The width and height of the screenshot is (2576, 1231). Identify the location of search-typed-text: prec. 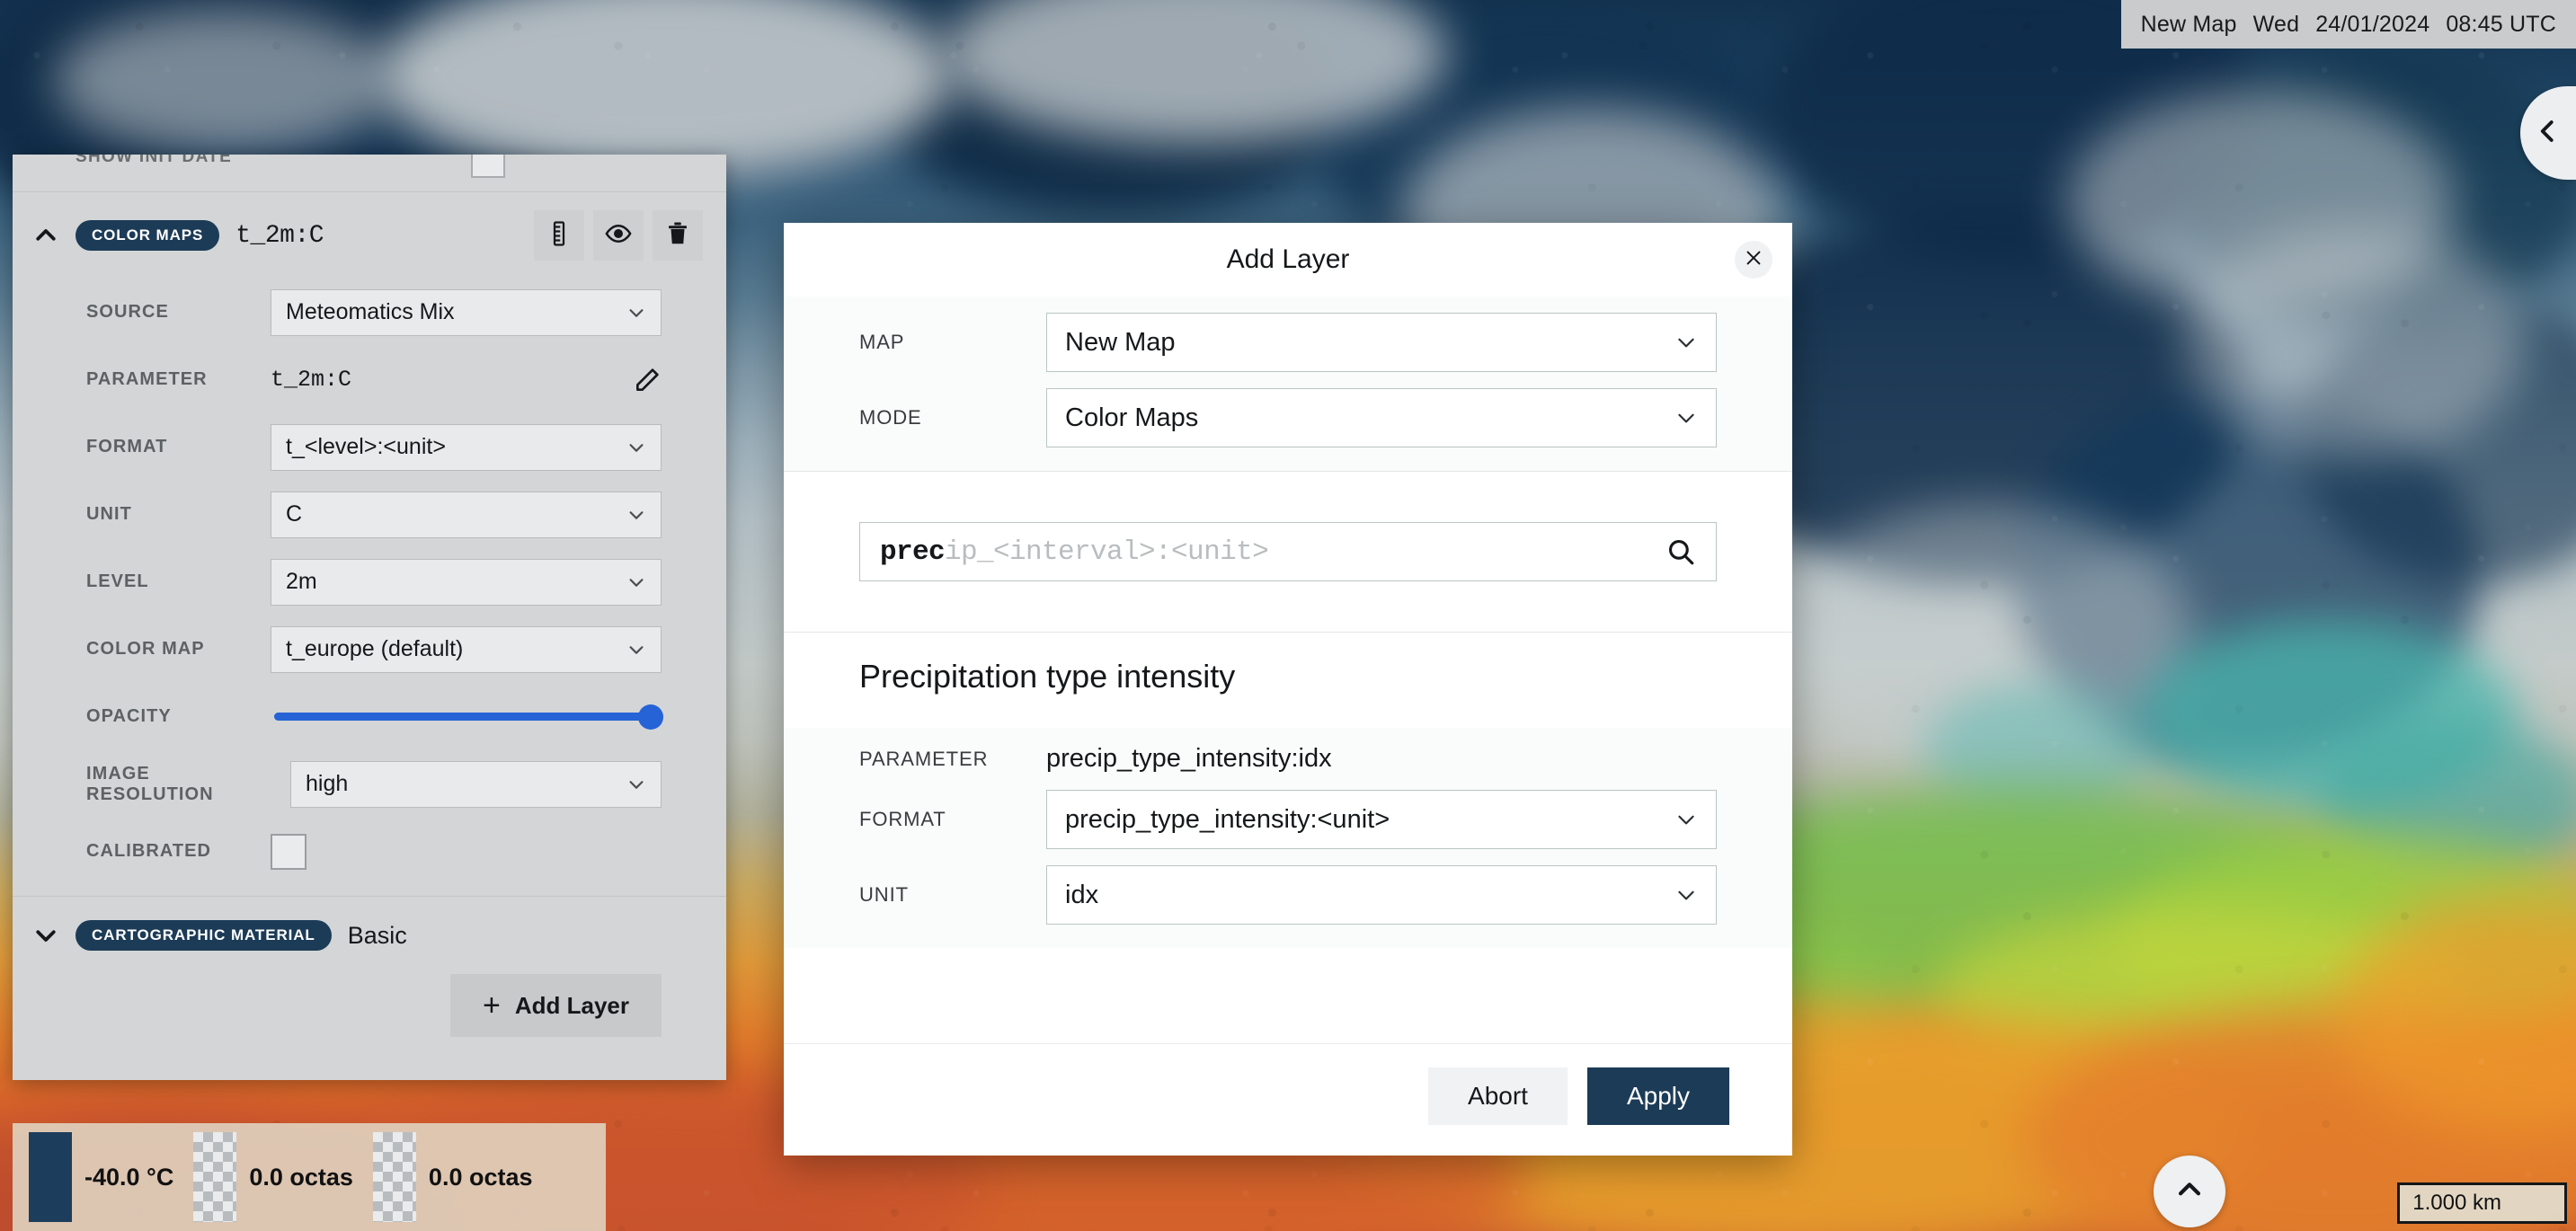
(913, 552).